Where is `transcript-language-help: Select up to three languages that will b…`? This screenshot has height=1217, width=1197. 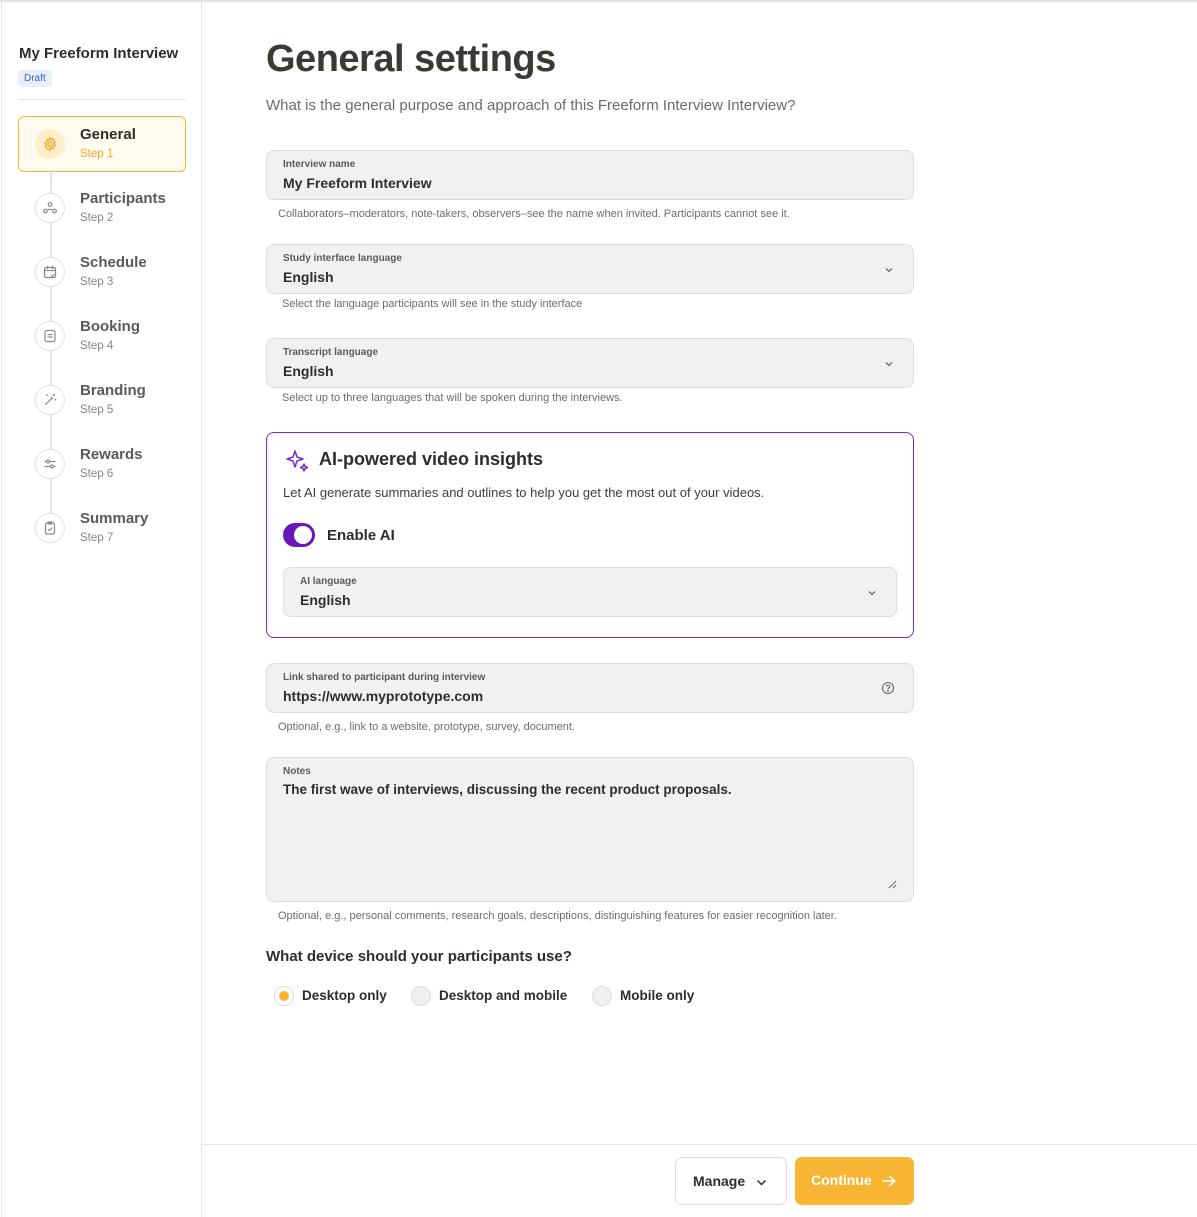 transcript-language-help: Select up to three languages that will b… is located at coordinates (452, 398).